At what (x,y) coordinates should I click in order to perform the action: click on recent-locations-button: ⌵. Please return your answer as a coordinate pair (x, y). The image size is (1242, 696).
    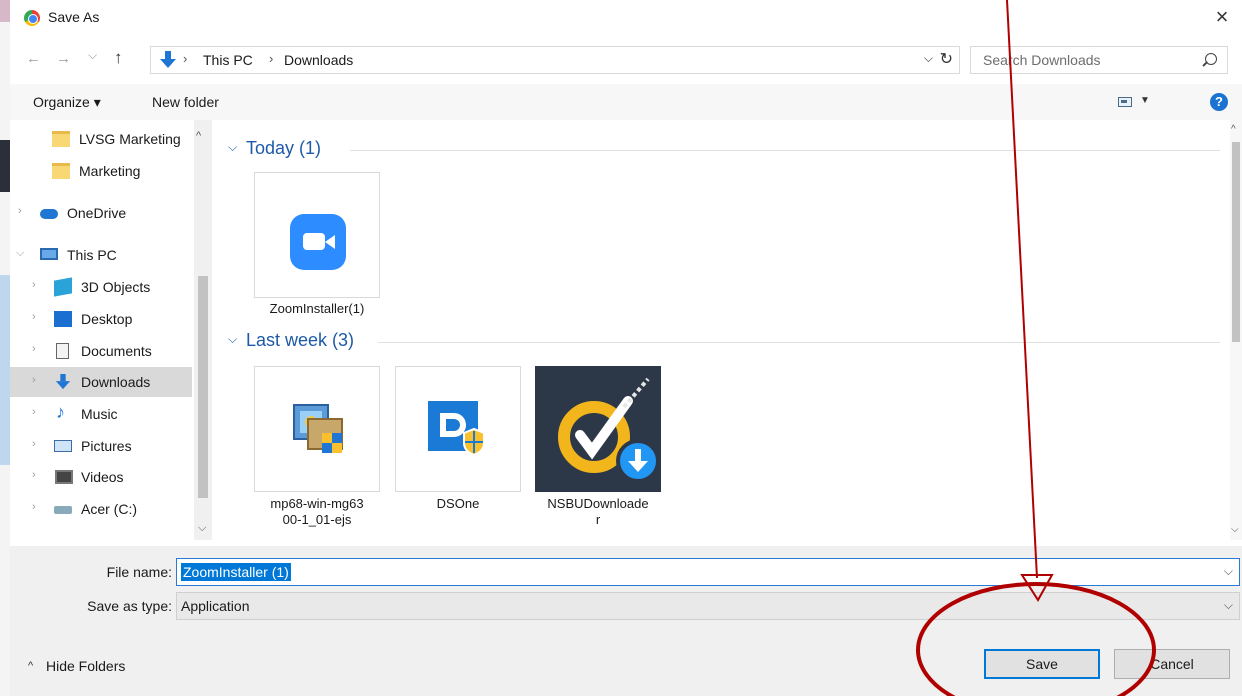
    Looking at the image, I should click on (92, 55).